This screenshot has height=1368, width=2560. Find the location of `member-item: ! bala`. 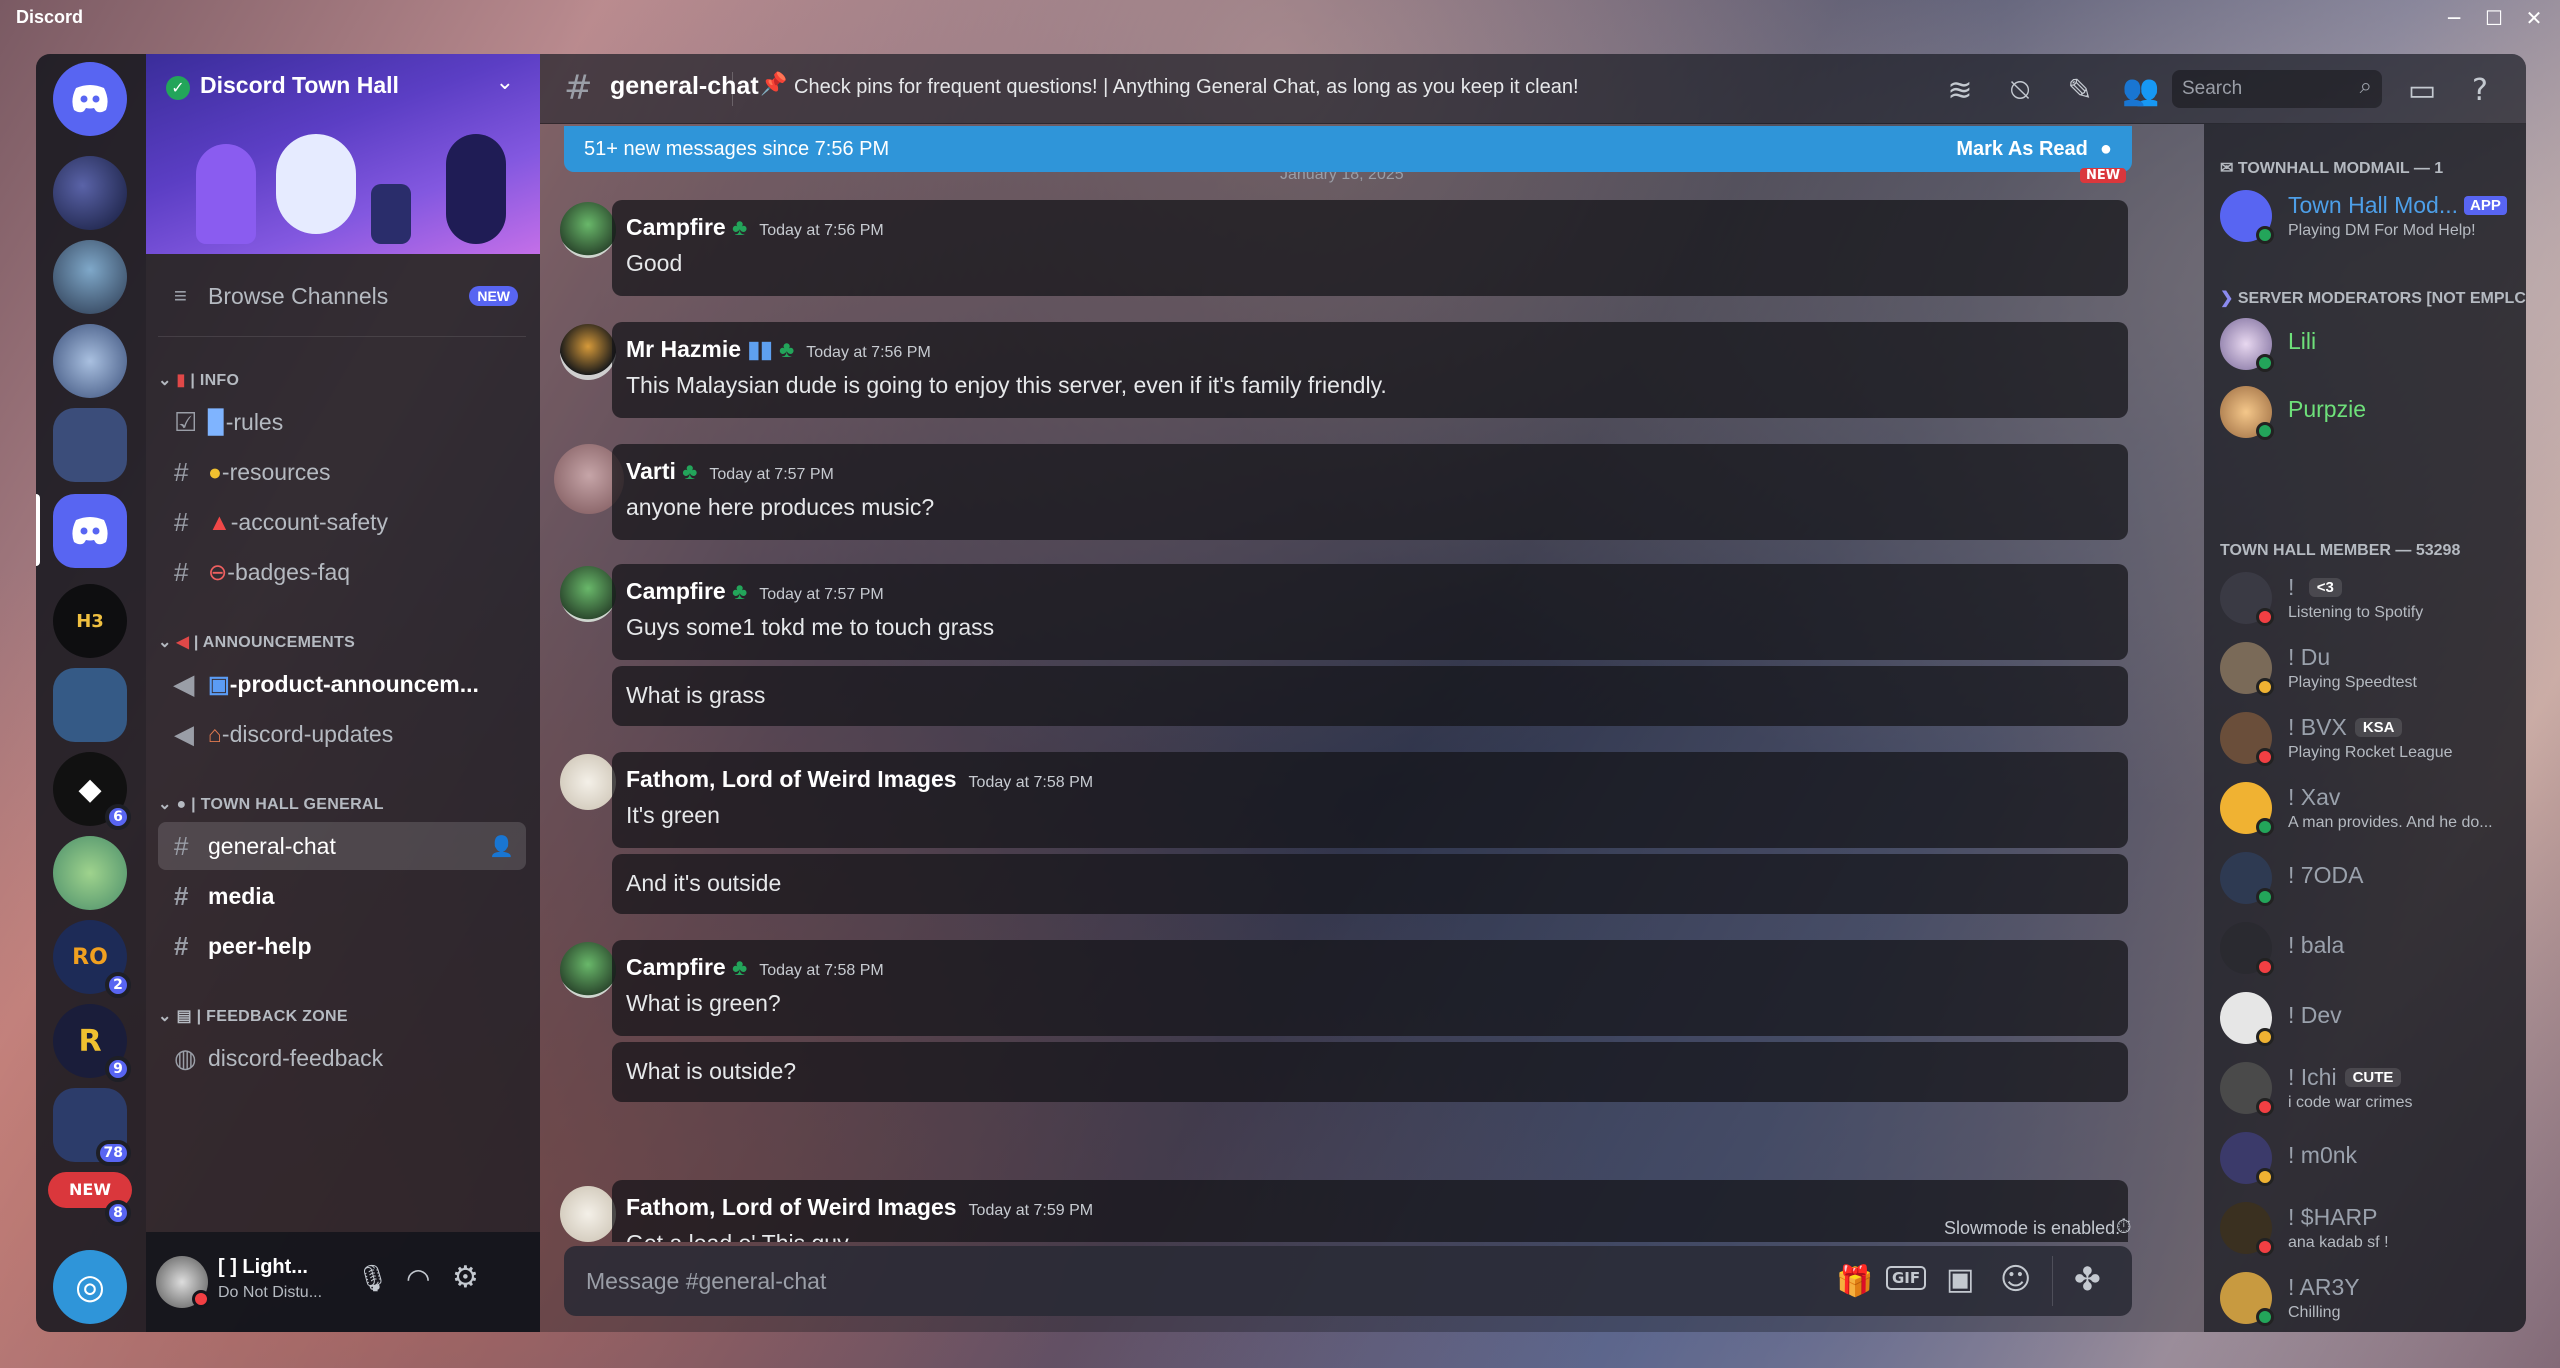

member-item: ! bala is located at coordinates (2370, 949).